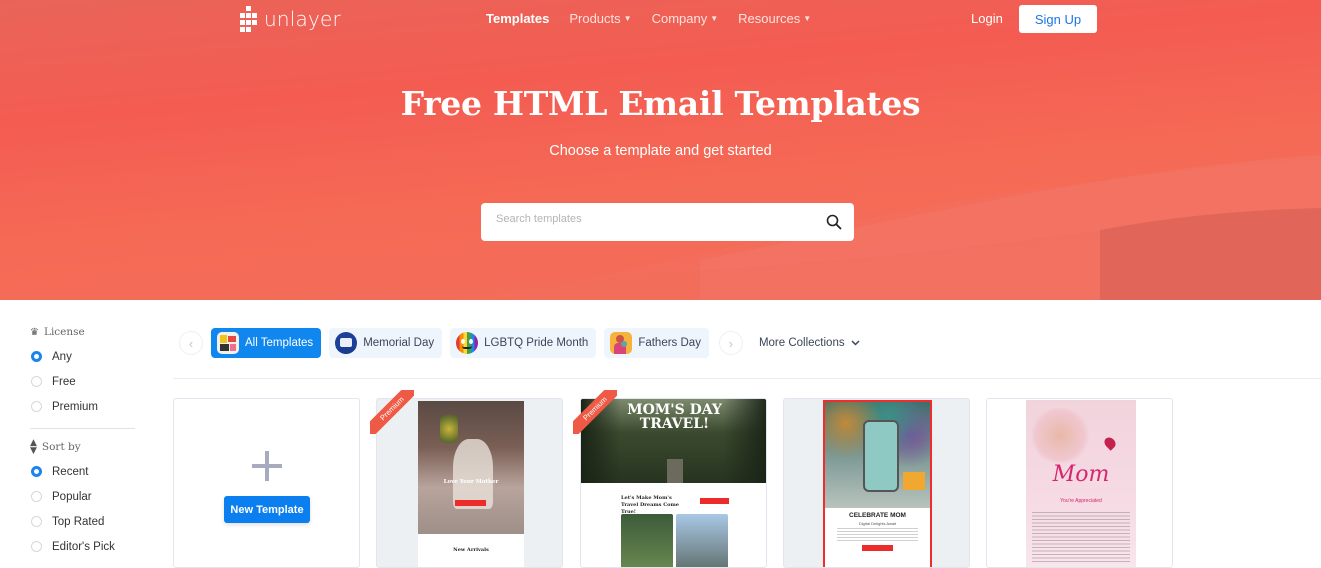  I want to click on license-option-premium: Premium, so click(83, 406).